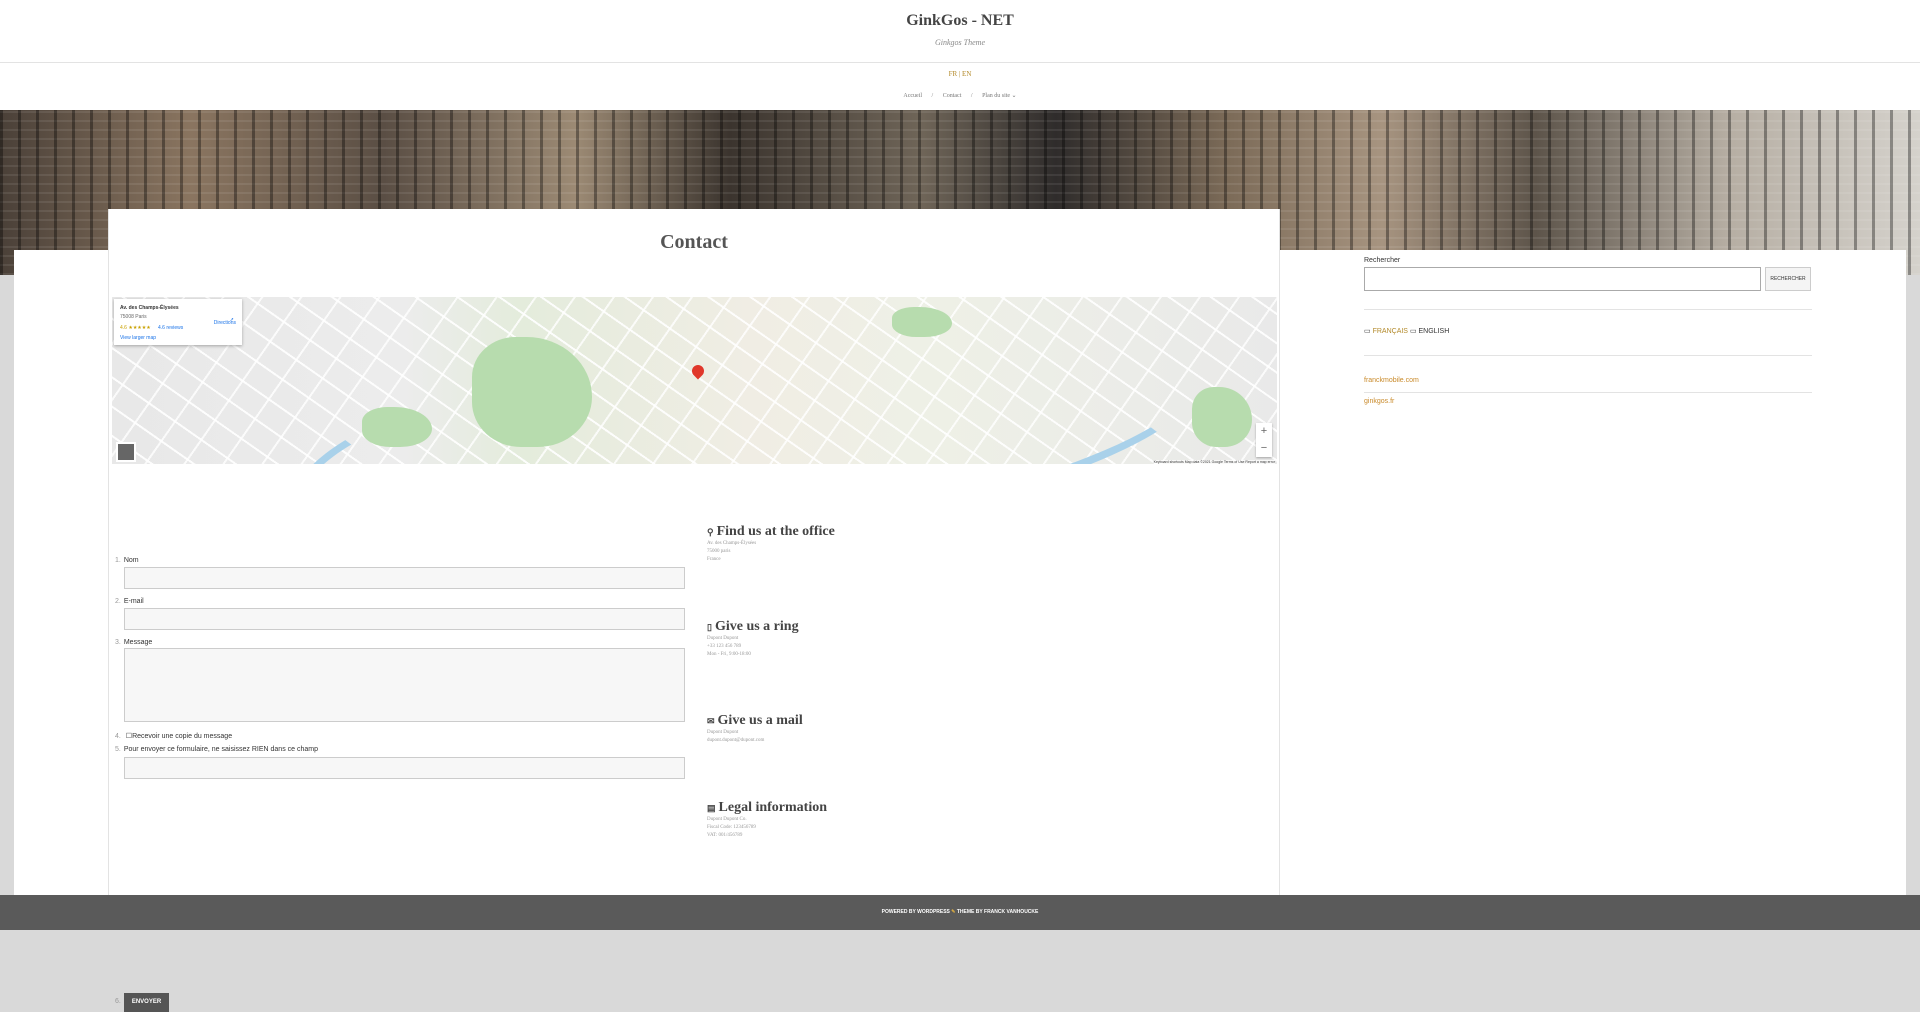 This screenshot has width=1920, height=1012. What do you see at coordinates (710, 532) in the screenshot?
I see `map-marker-icon: ⚲` at bounding box center [710, 532].